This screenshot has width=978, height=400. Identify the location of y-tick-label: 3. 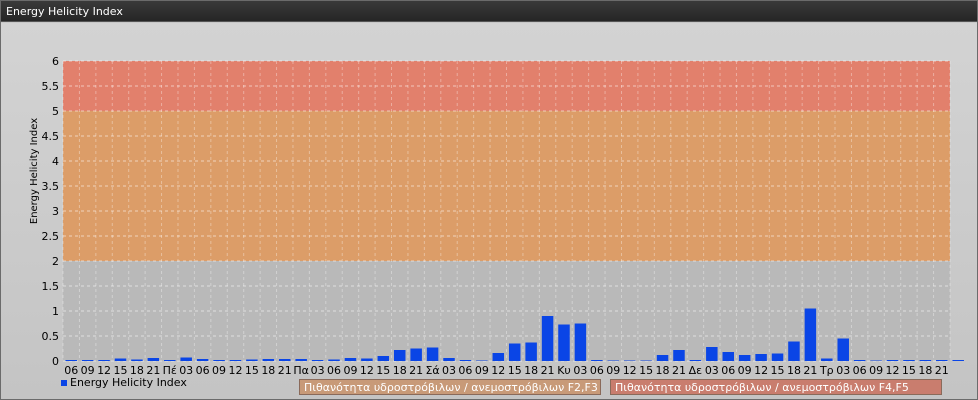
(55, 211).